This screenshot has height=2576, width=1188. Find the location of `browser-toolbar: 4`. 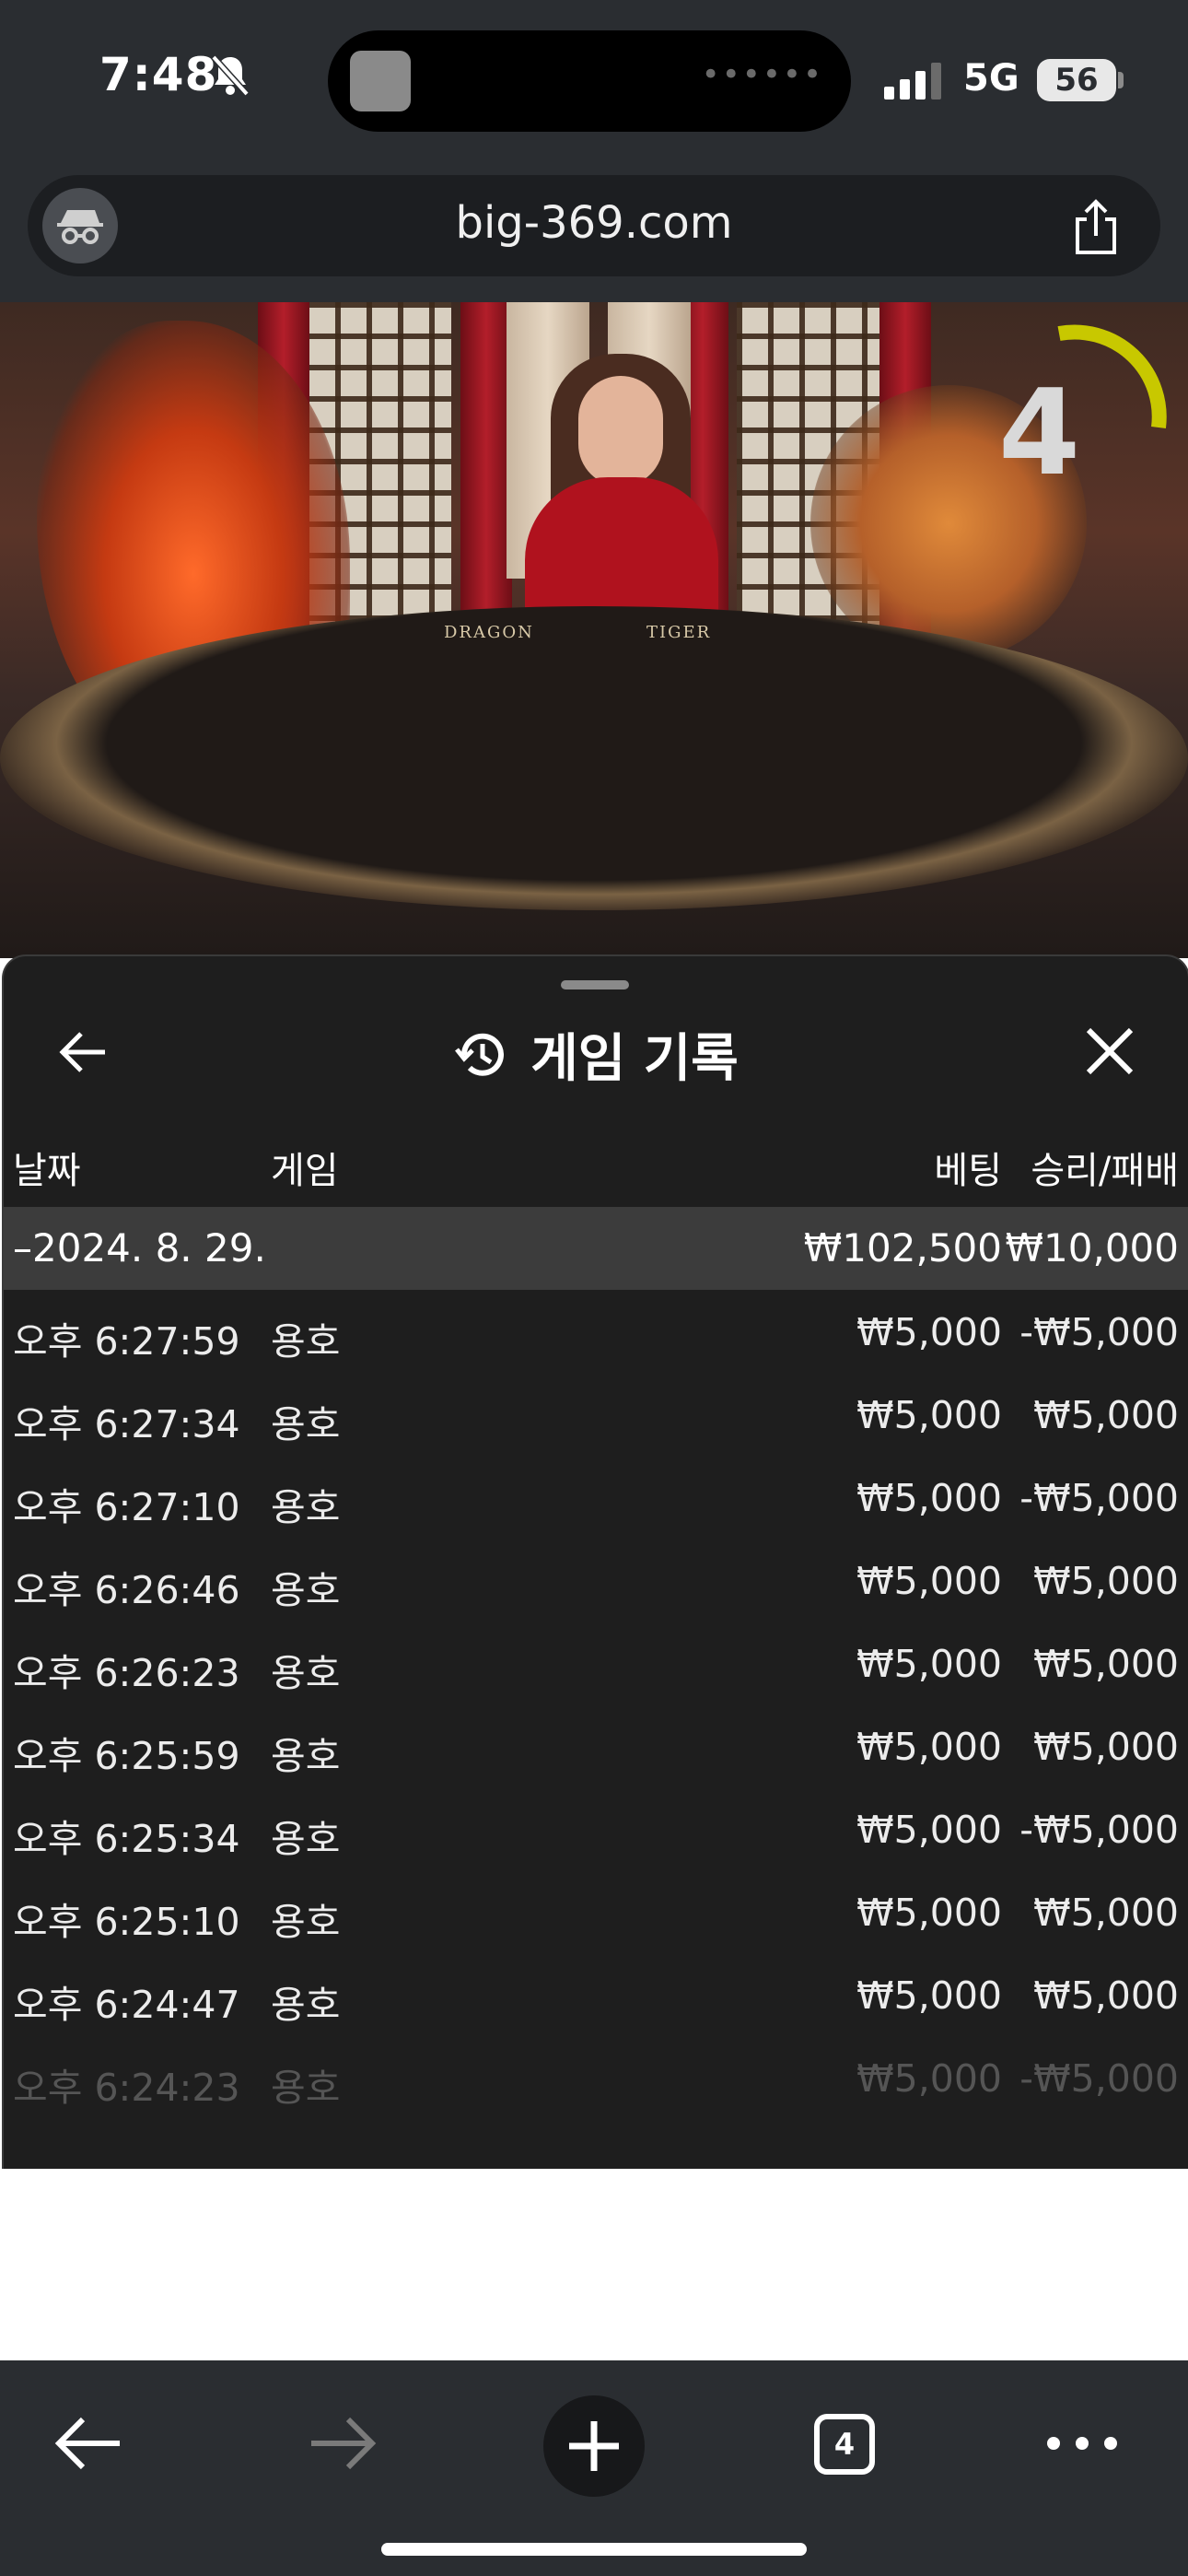

browser-toolbar: 4 is located at coordinates (594, 2468).